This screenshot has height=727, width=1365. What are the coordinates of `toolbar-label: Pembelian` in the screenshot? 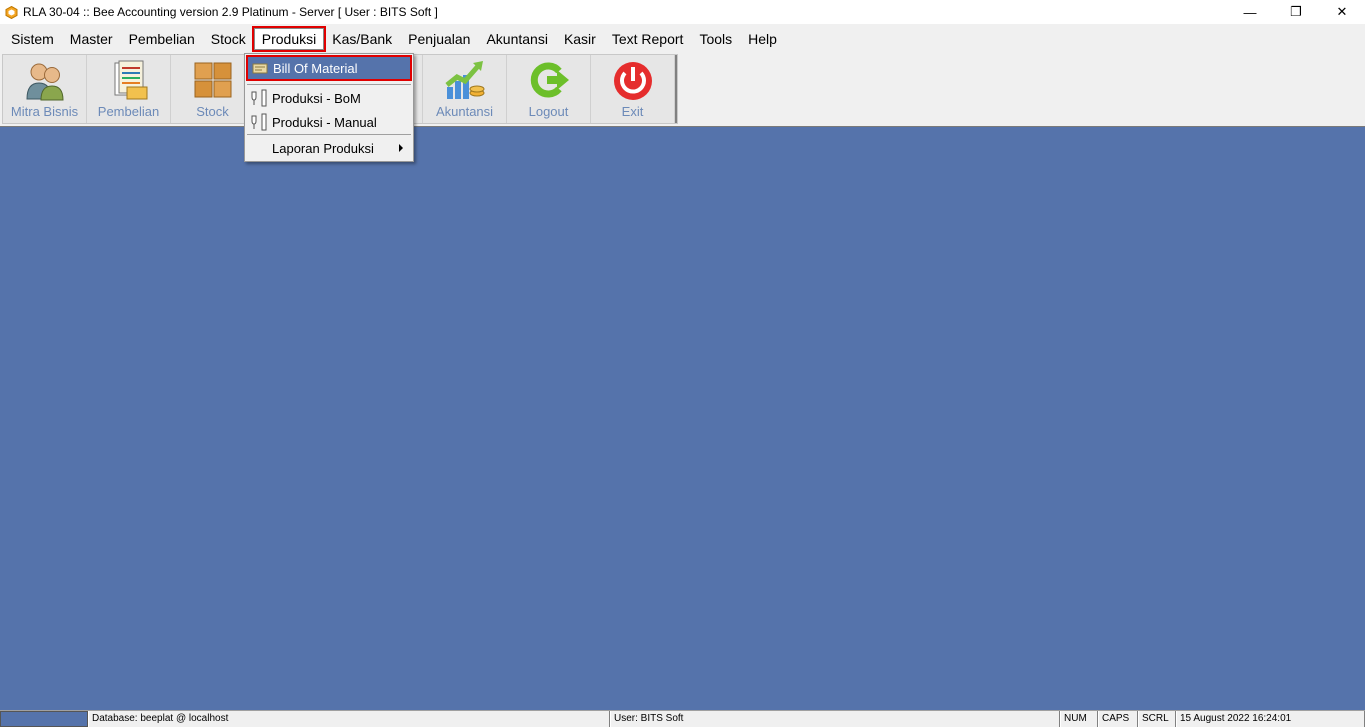 It's located at (128, 111).